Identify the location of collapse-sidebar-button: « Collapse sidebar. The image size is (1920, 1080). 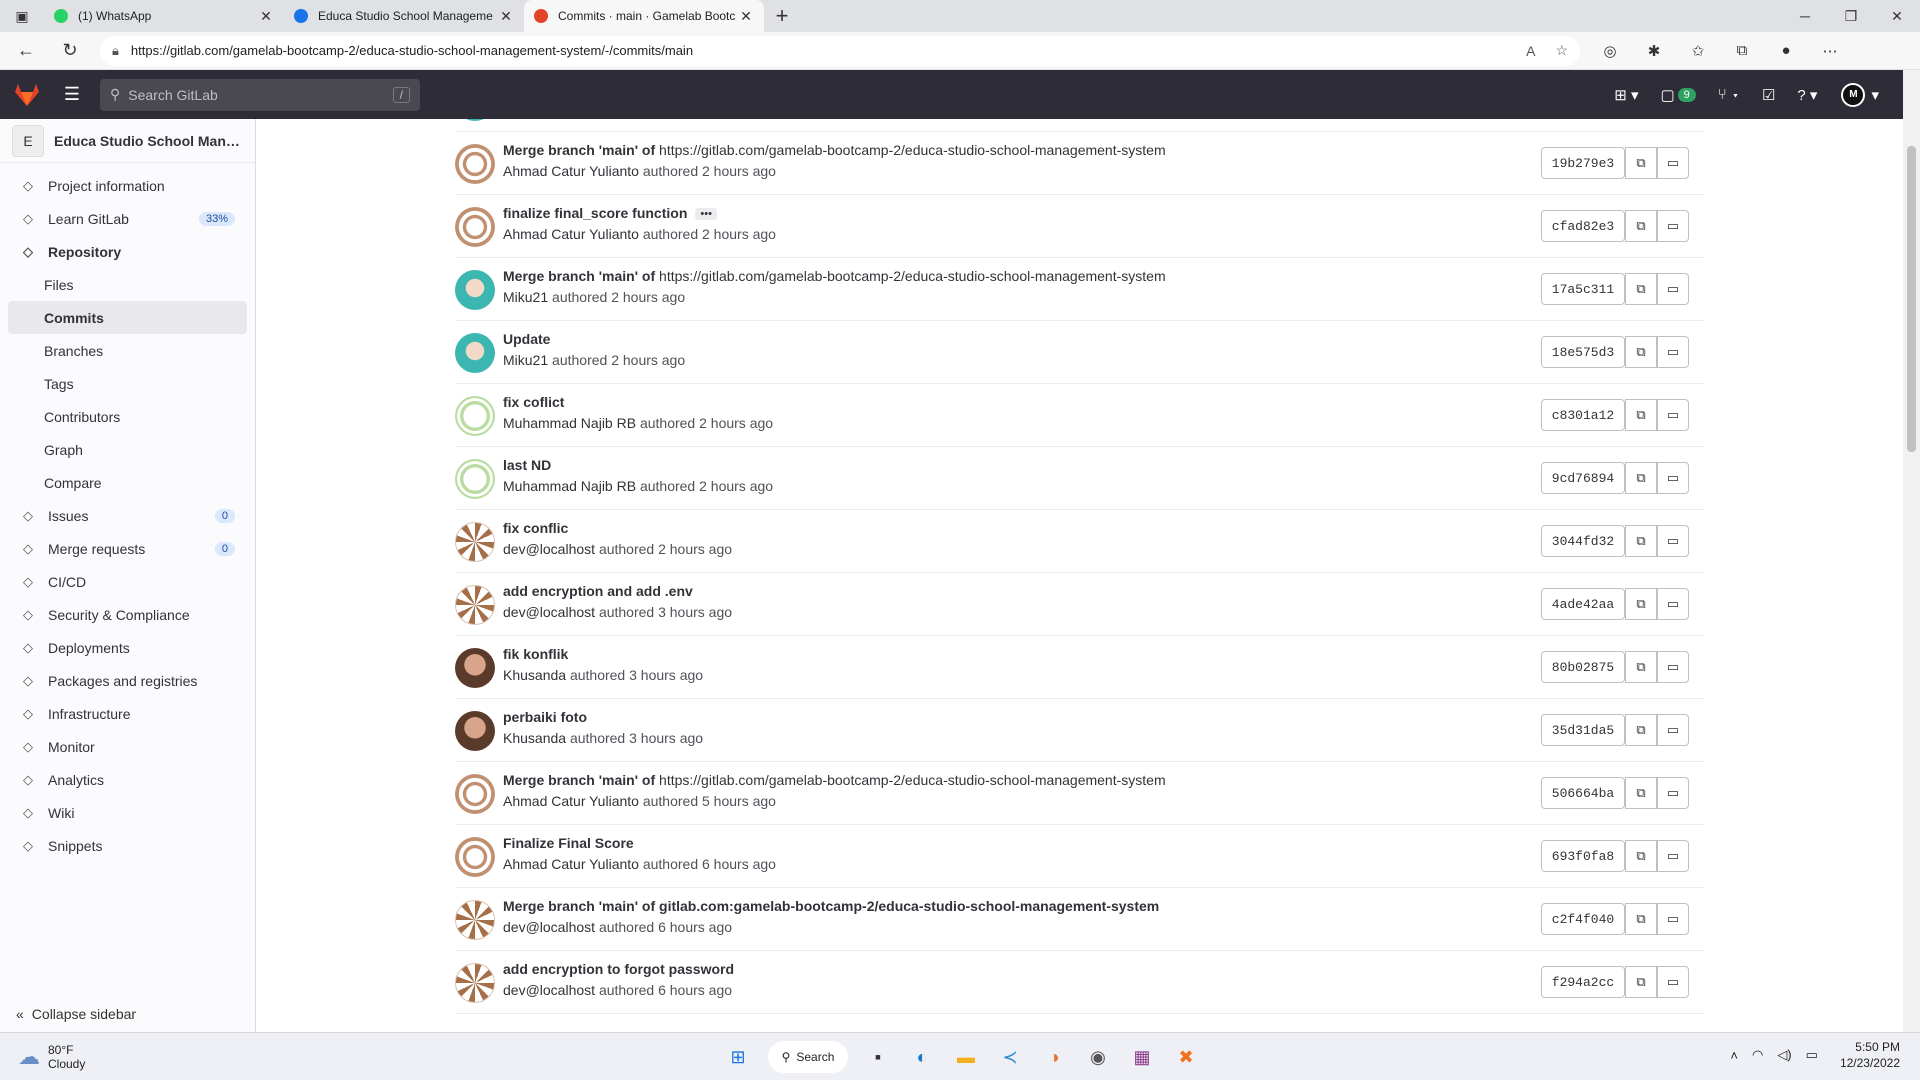
(76, 1014).